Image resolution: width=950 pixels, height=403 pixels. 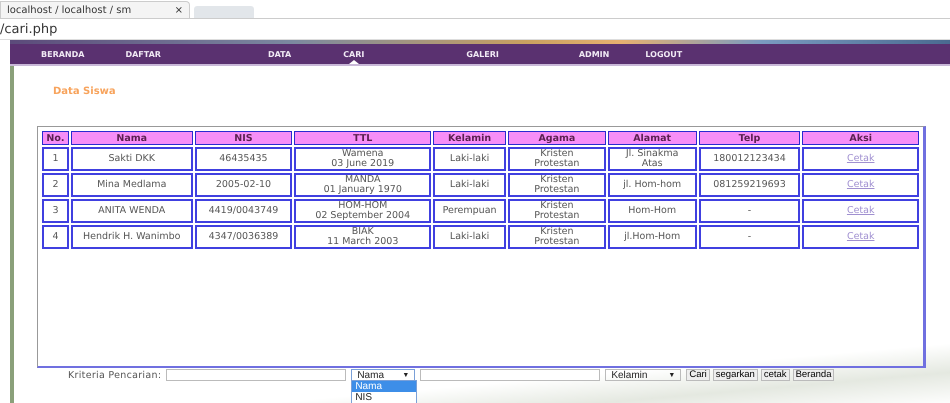 What do you see at coordinates (131, 185) in the screenshot?
I see `table-cell: Mina Medlama` at bounding box center [131, 185].